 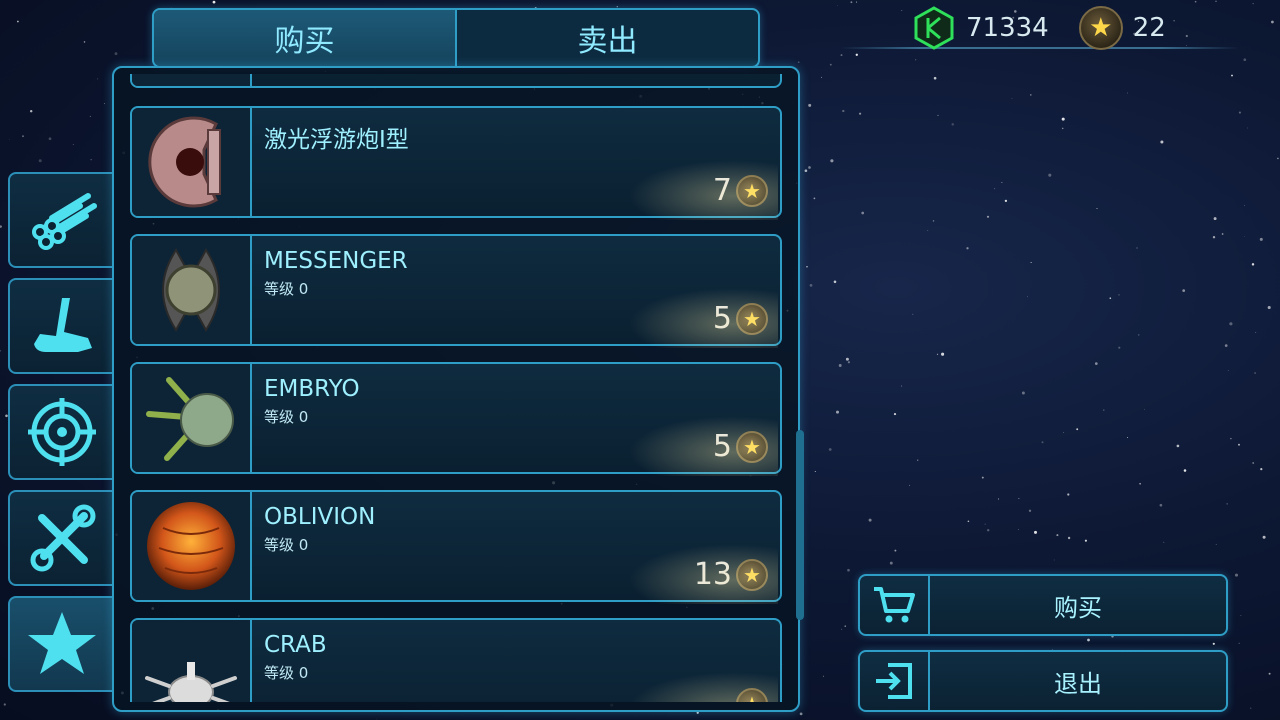 I want to click on oblivion-ship-icon, so click(x=191, y=546).